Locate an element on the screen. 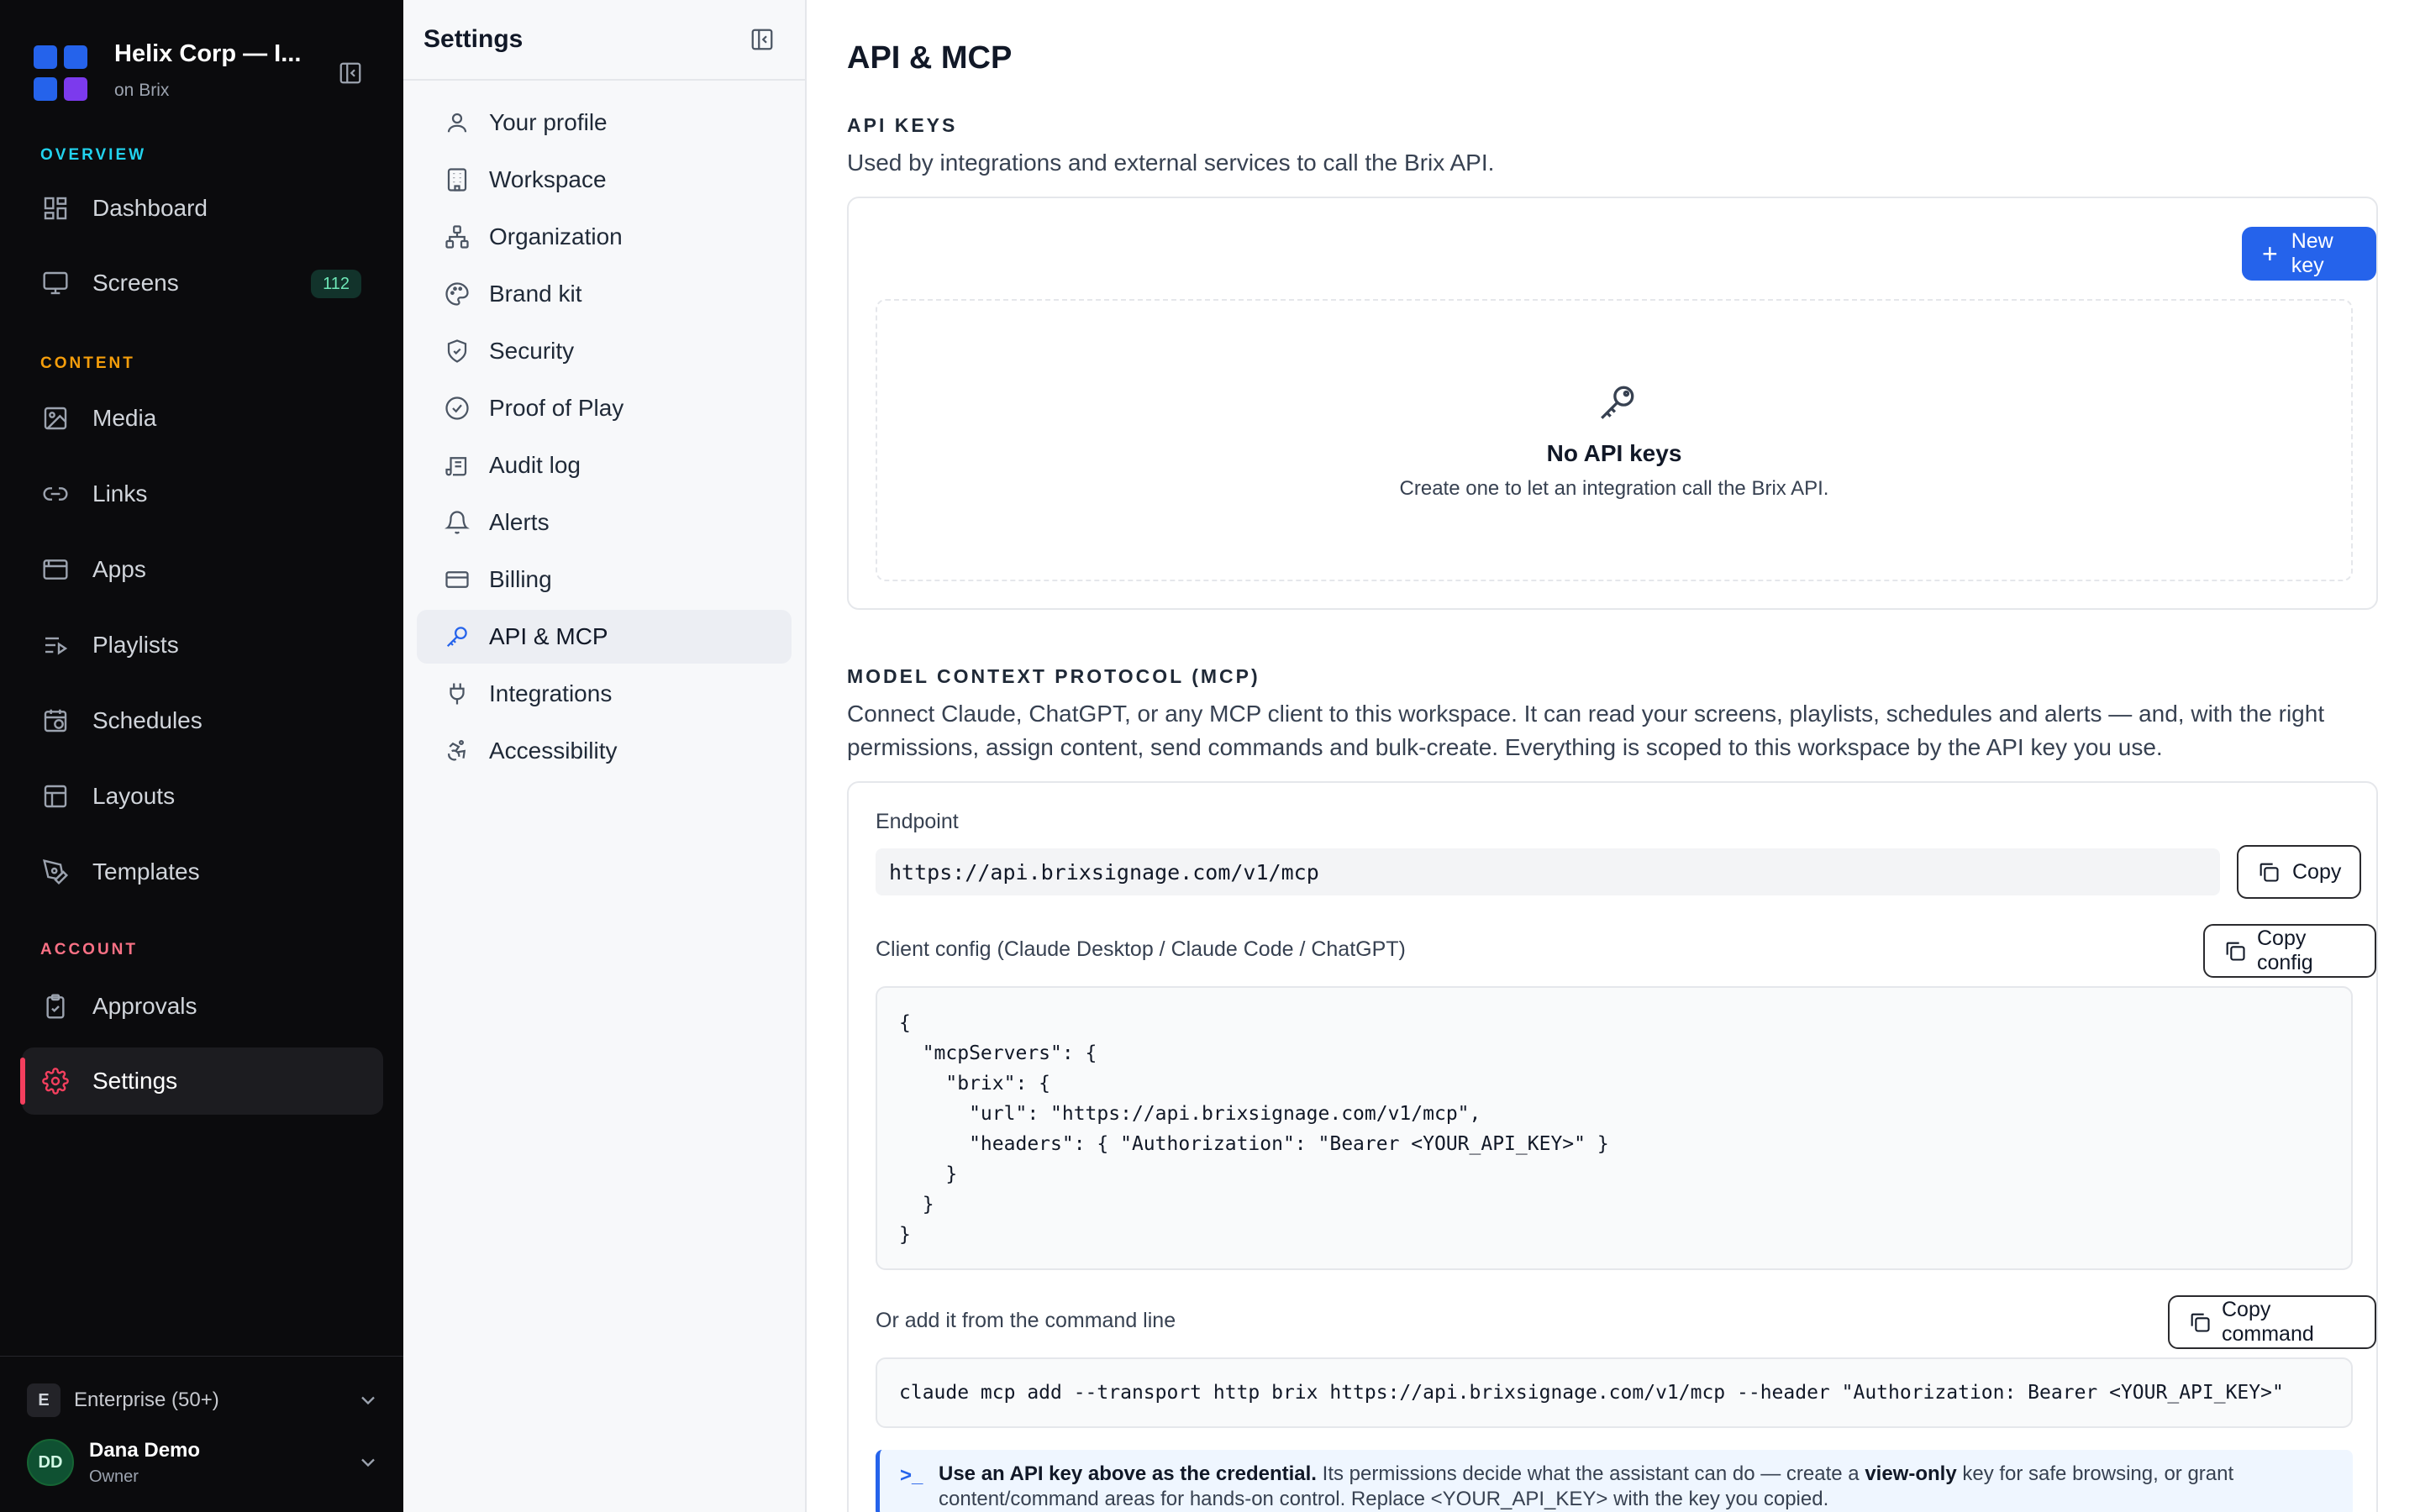 The image size is (2420, 1512). nav-item-apps: Apps is located at coordinates (202, 569).